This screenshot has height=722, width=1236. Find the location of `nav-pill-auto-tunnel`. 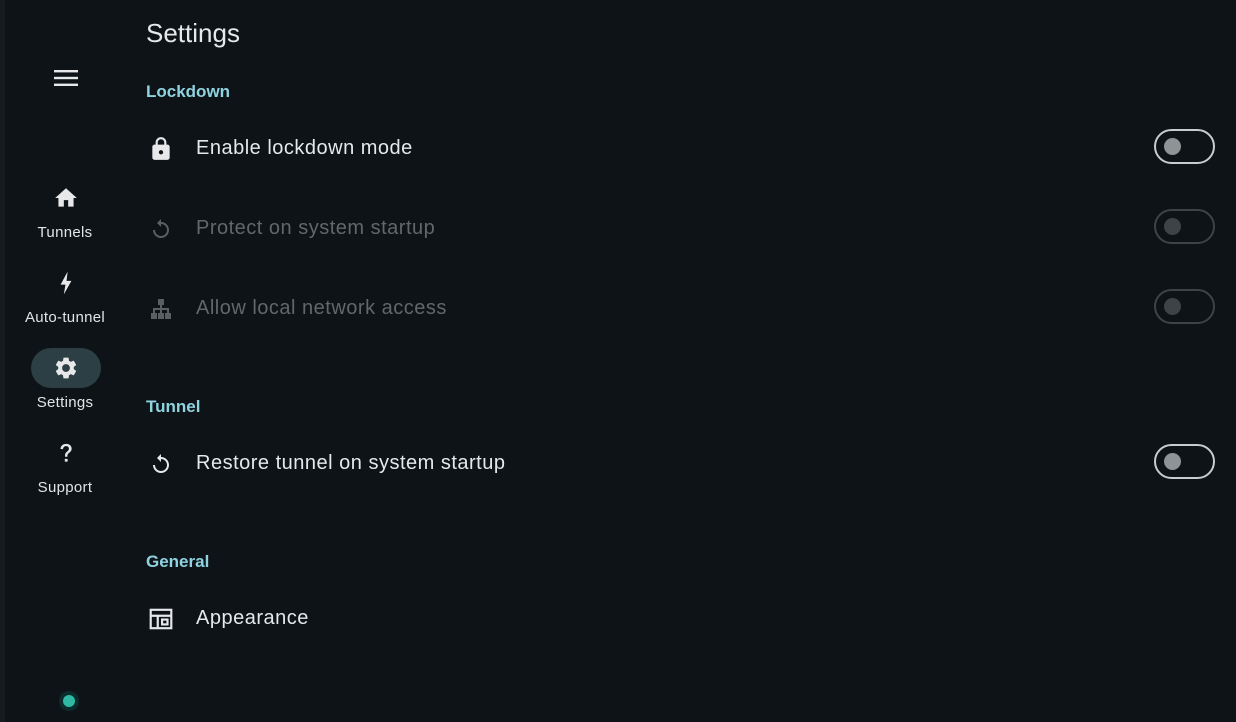

nav-pill-auto-tunnel is located at coordinates (66, 283).